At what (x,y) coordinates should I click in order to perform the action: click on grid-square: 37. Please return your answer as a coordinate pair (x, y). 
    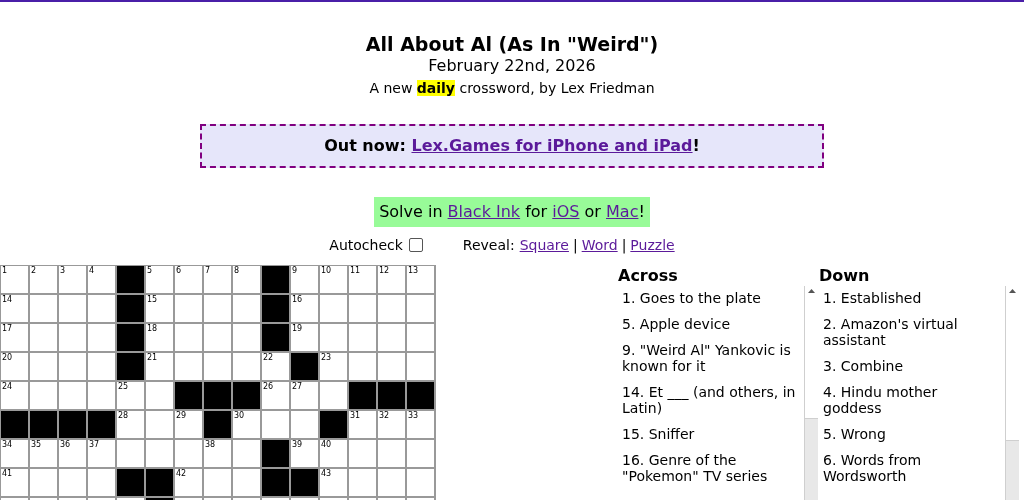
    Looking at the image, I should click on (101, 453).